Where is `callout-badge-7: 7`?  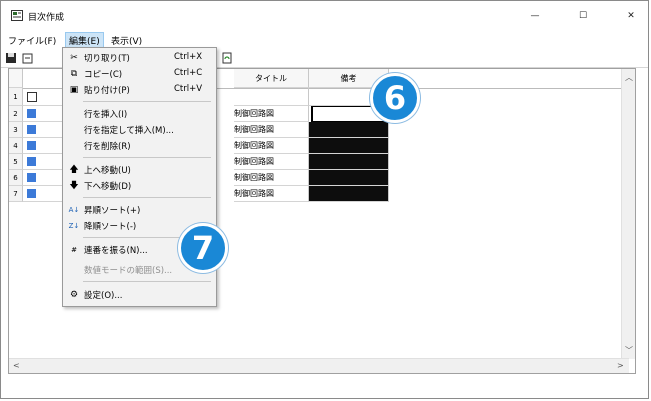 callout-badge-7: 7 is located at coordinates (203, 248).